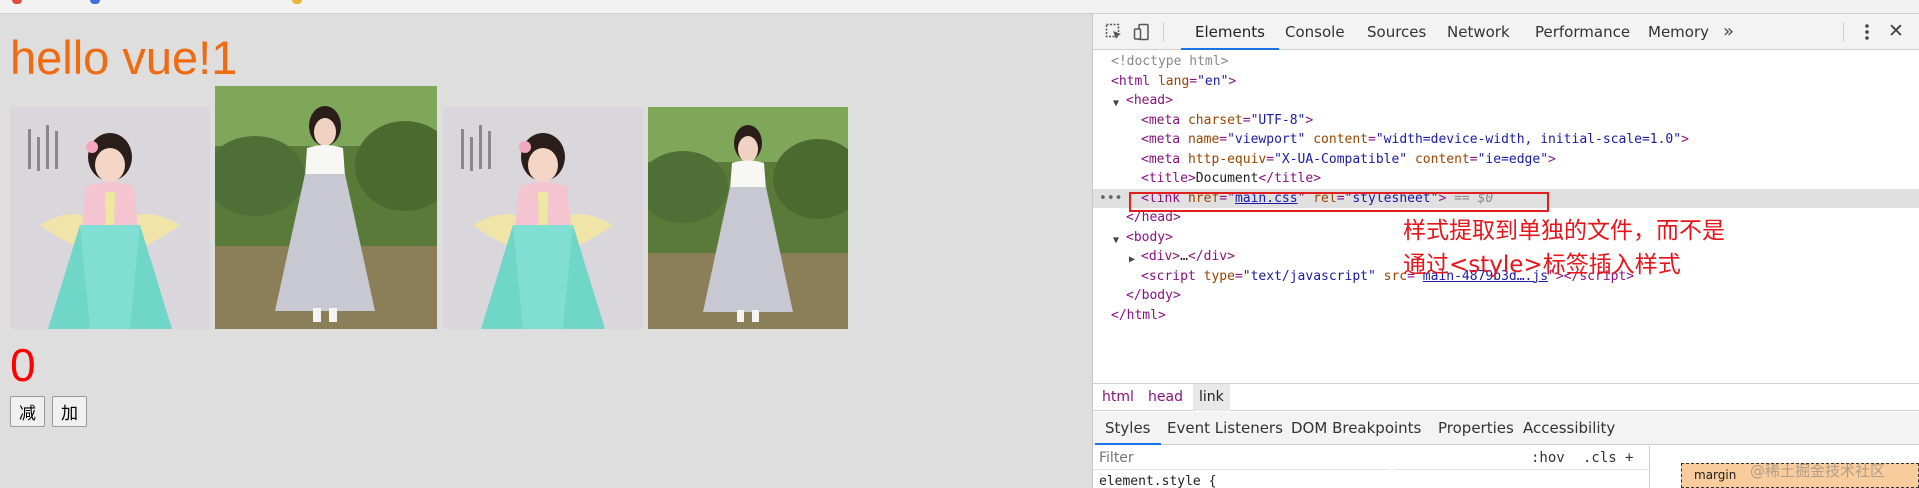 The image size is (1919, 488). Describe the element at coordinates (1219, 276) in the screenshot. I see `attr-name: type` at that location.